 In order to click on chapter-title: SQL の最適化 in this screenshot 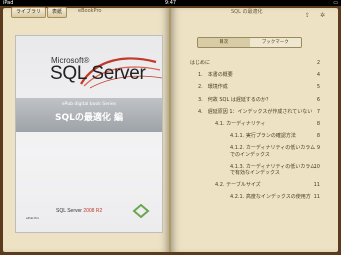, I will do `click(247, 12)`.